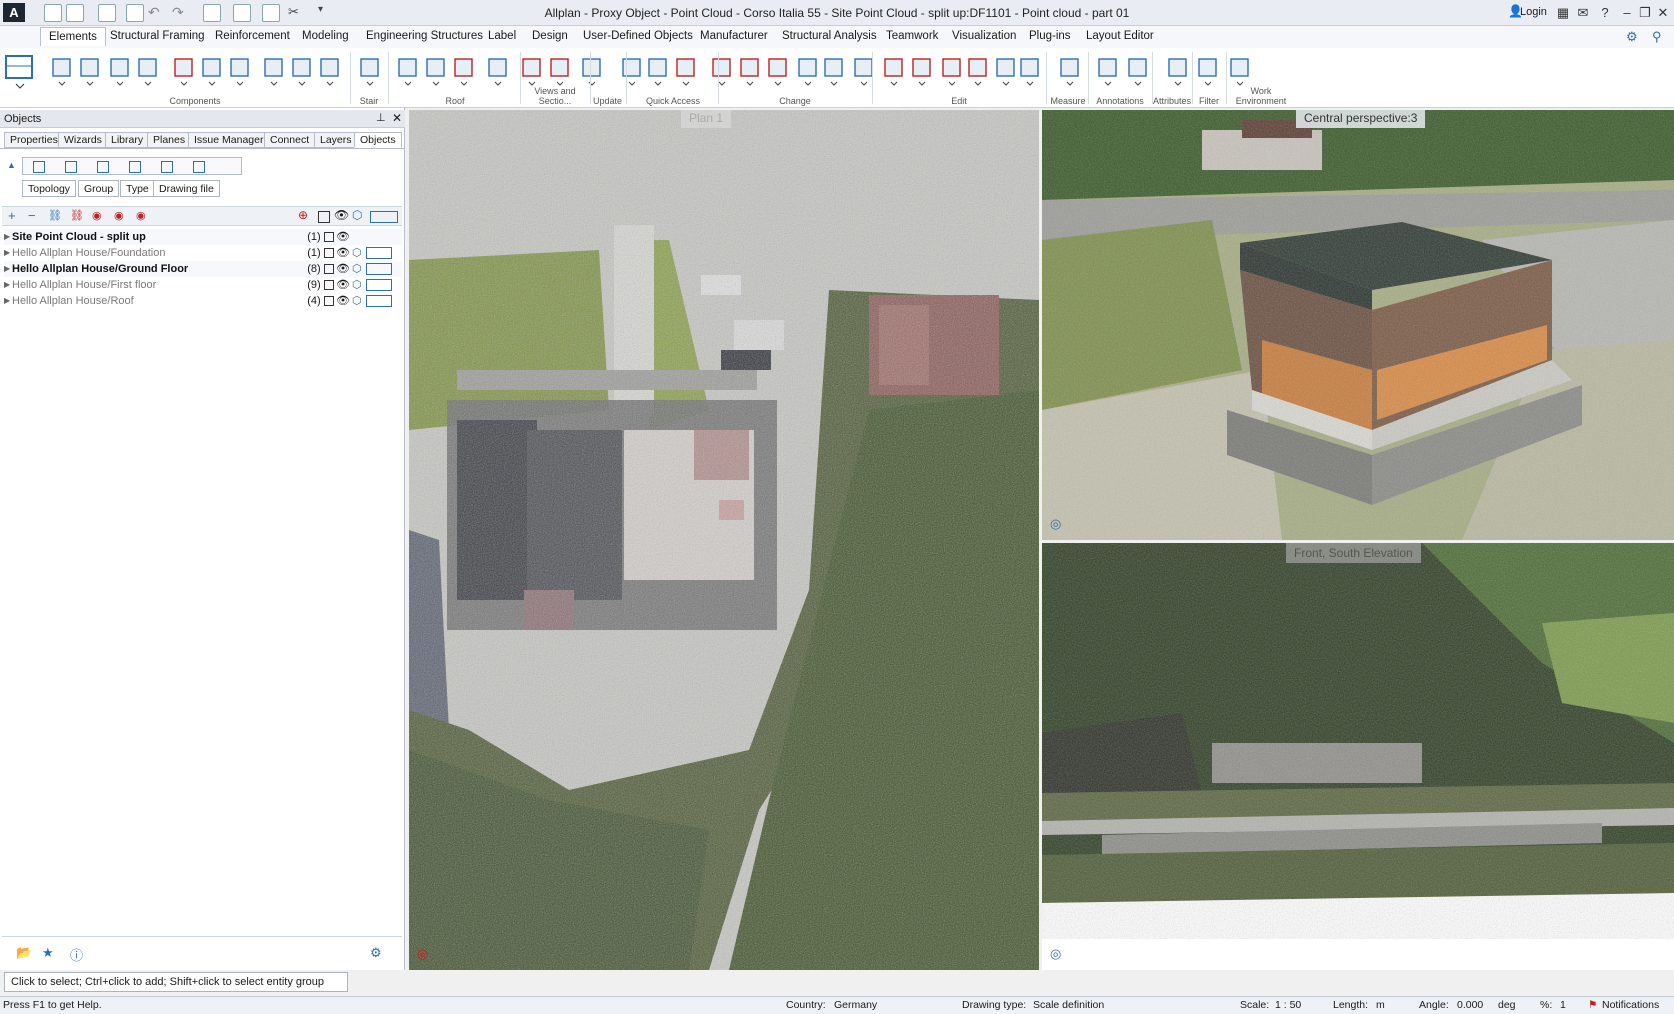 The height and width of the screenshot is (1014, 1674). I want to click on attribute-icon, so click(1108, 71).